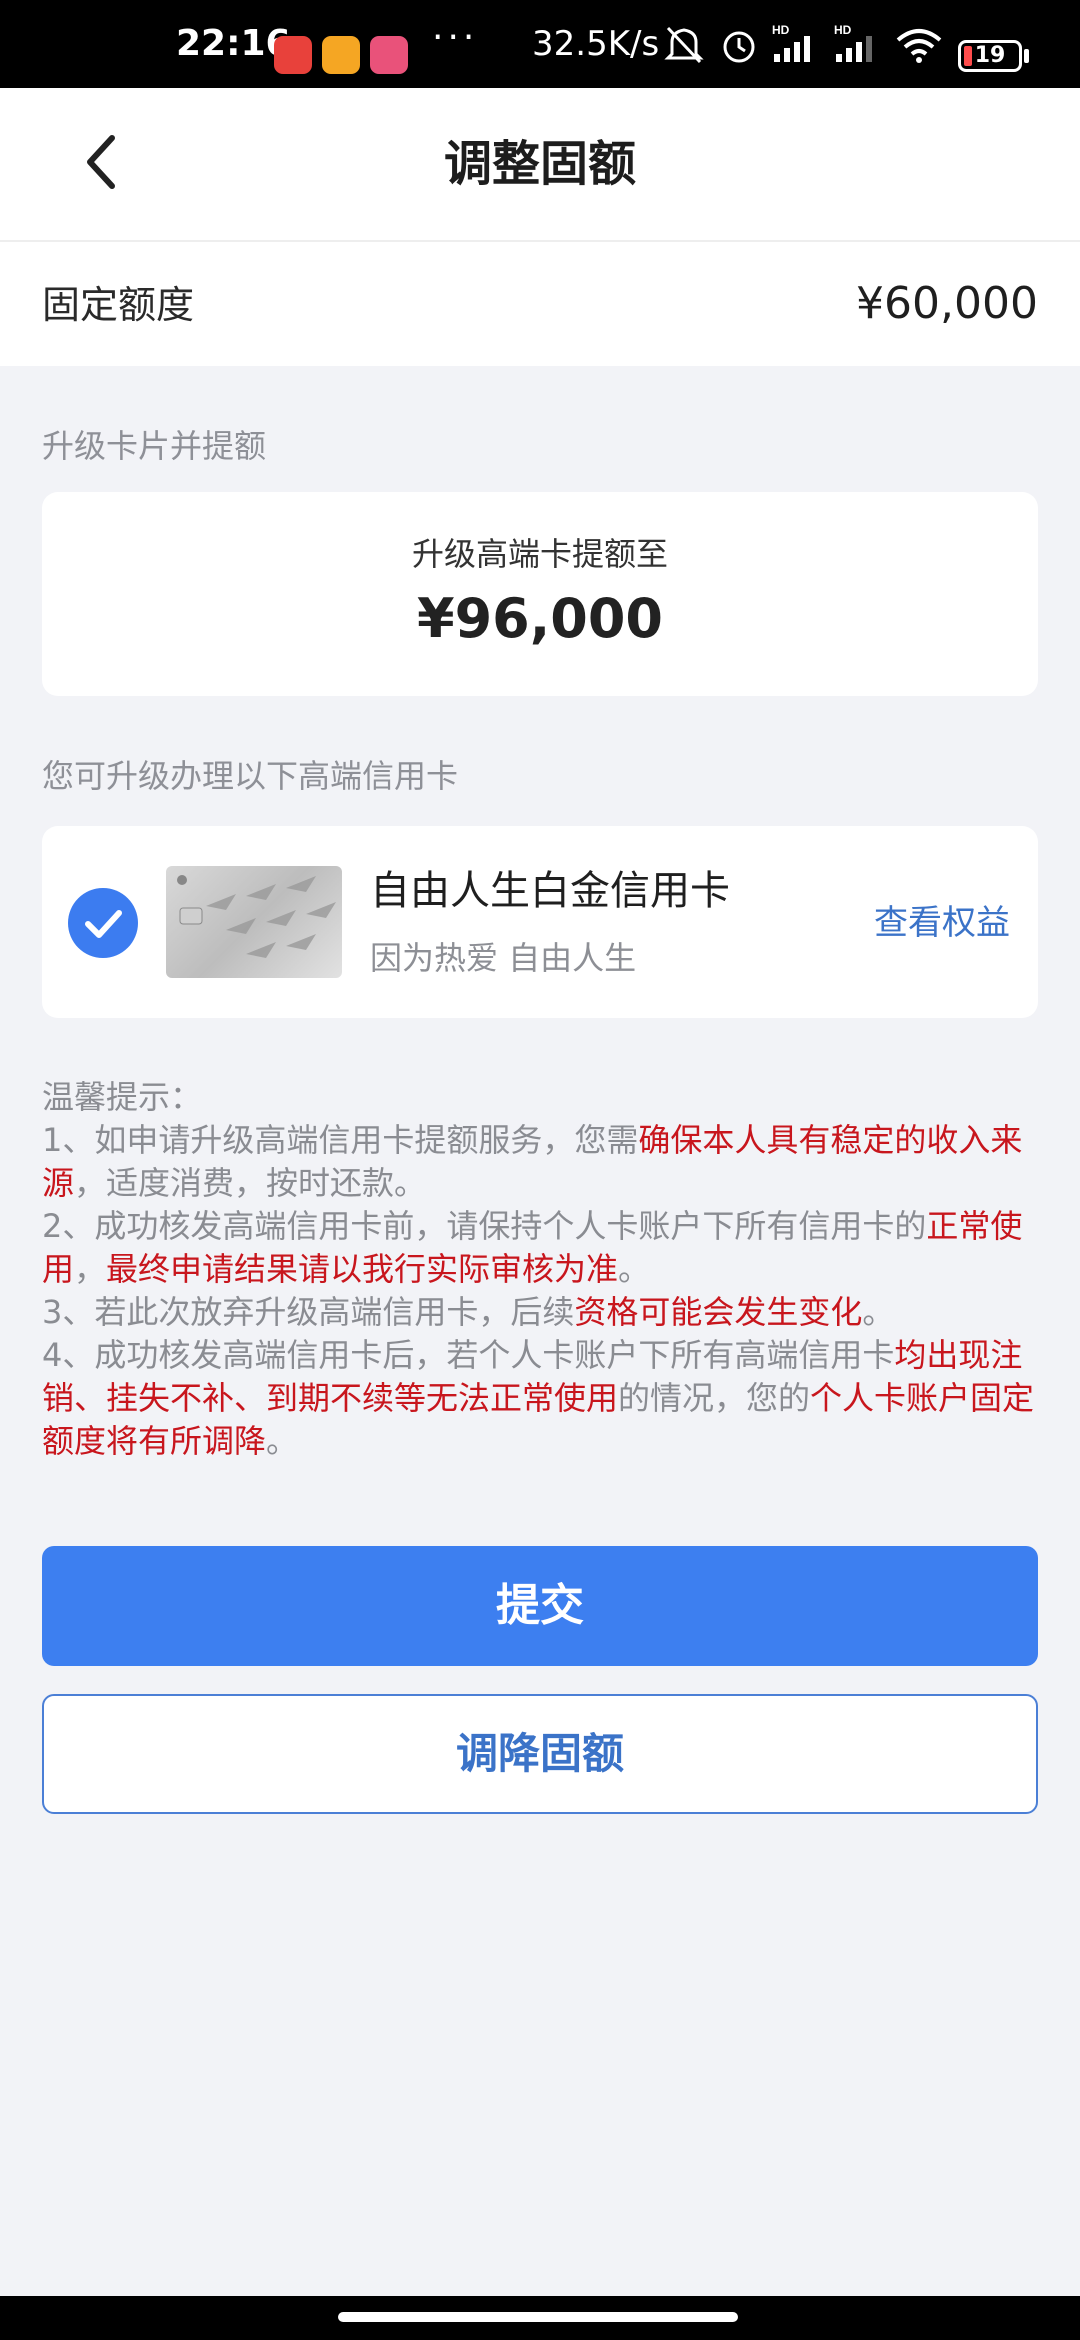  What do you see at coordinates (596, 44) in the screenshot?
I see `network-speed: 32.5K/s` at bounding box center [596, 44].